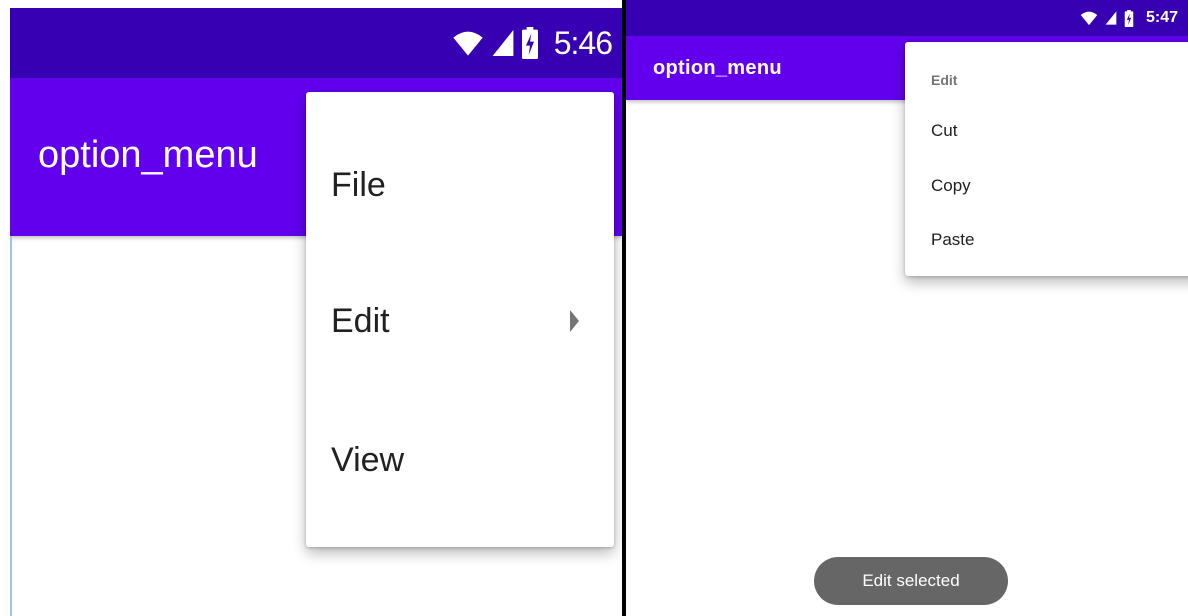  Describe the element at coordinates (1046, 240) in the screenshot. I see `menu-item-paste: Paste` at that location.